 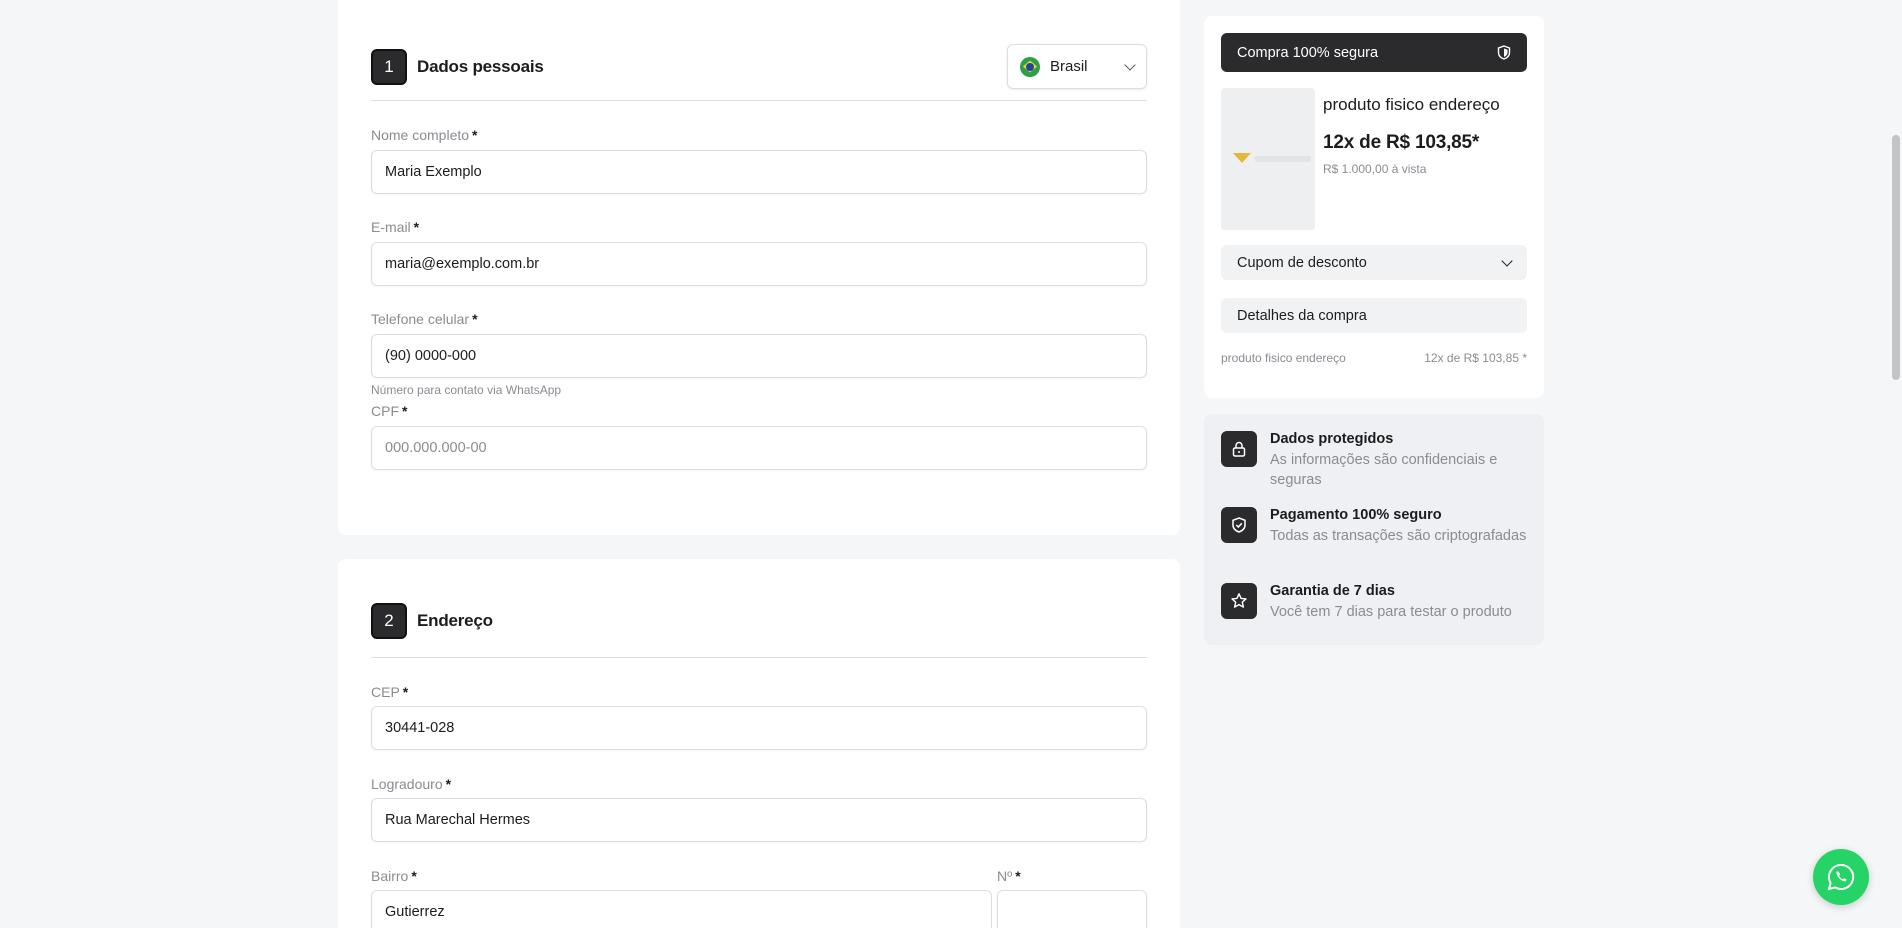 I want to click on shield-check-icon, so click(x=1239, y=525).